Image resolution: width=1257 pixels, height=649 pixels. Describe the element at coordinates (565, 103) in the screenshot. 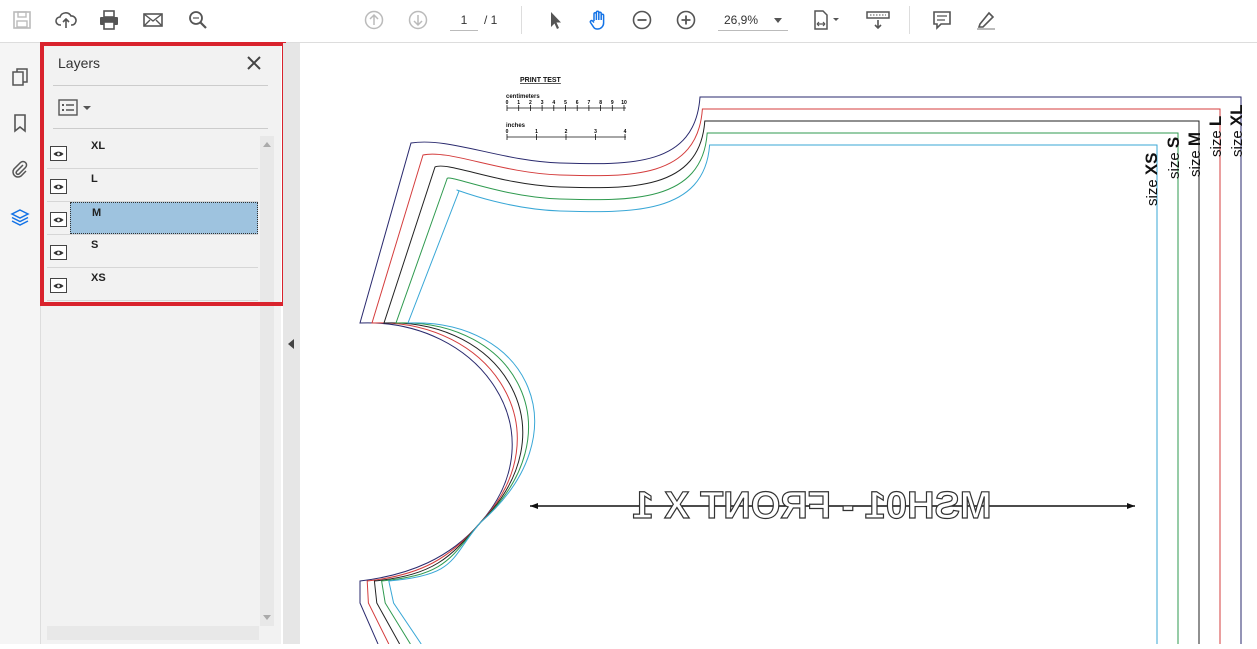

I see `ruler-tick-label: 5` at that location.